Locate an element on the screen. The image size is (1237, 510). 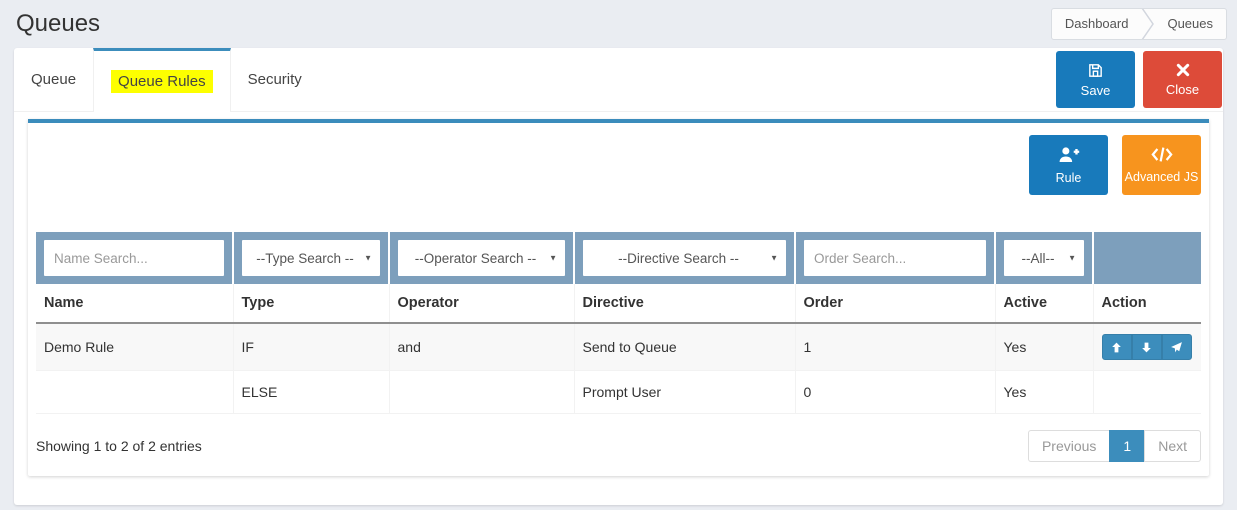
x-cross-icon is located at coordinates (1183, 70).